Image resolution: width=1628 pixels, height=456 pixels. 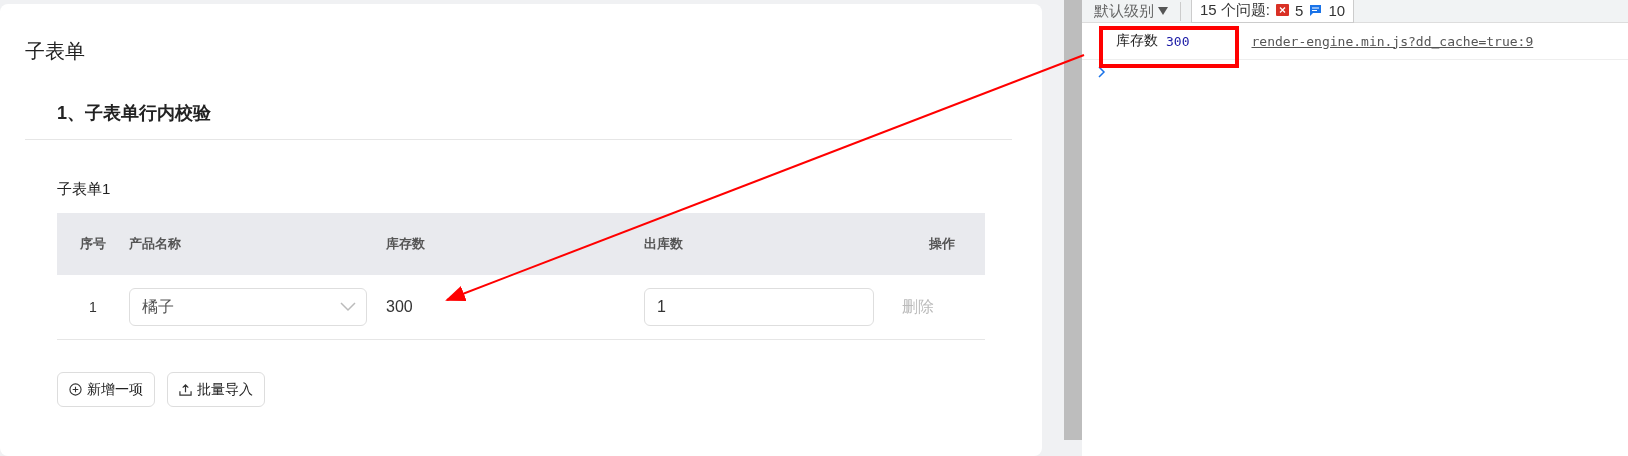 I want to click on add-item-button: 新增一项, so click(x=106, y=389).